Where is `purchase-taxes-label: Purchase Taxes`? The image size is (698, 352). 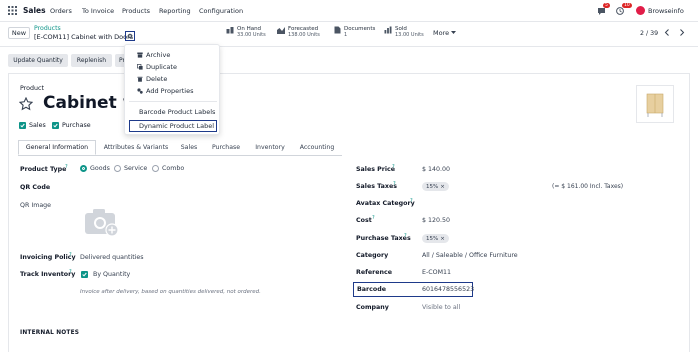
purchase-taxes-label: Purchase Taxes is located at coordinates (383, 238).